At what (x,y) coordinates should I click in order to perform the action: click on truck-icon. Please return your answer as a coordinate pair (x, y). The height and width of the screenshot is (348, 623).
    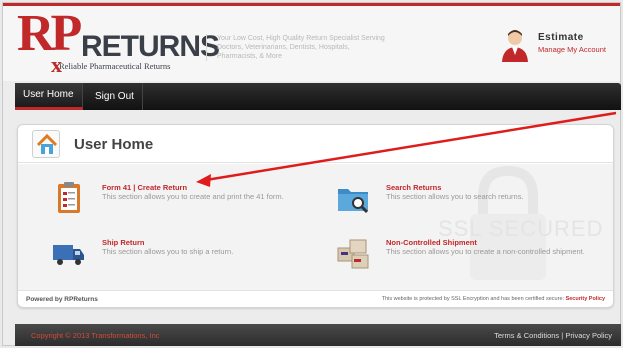
    Looking at the image, I should click on (68, 255).